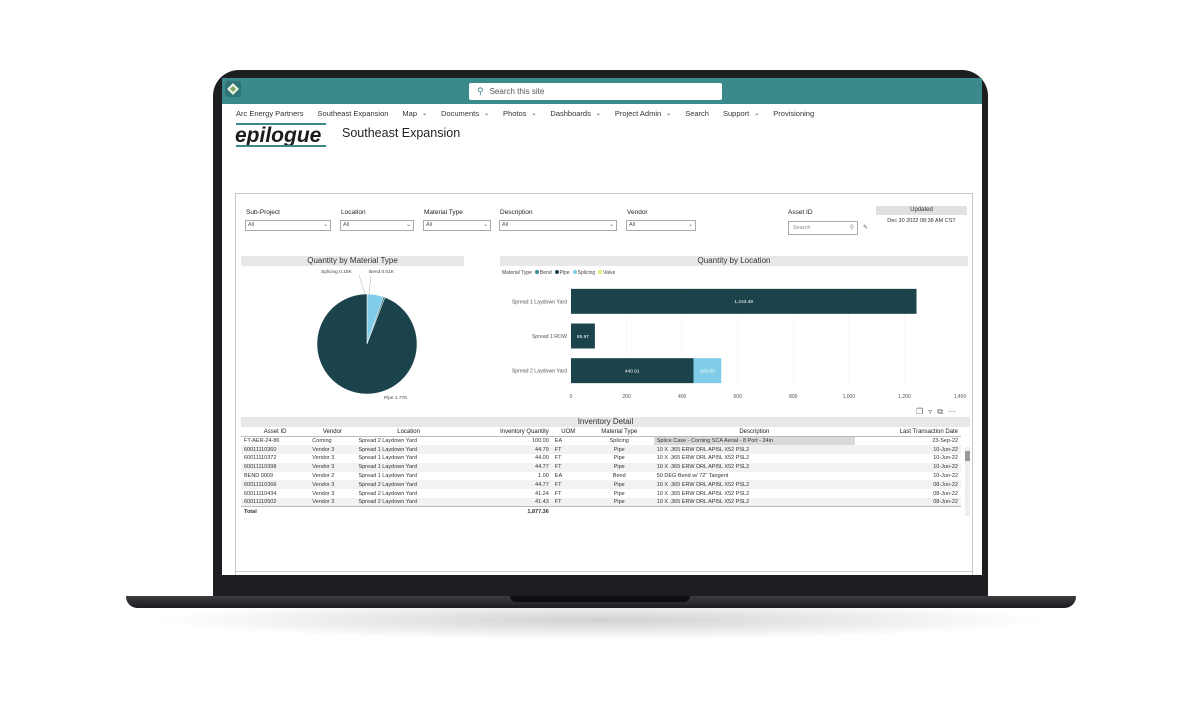  Describe the element at coordinates (506, 511) in the screenshot. I see `total-cell: 1,877.36` at that location.